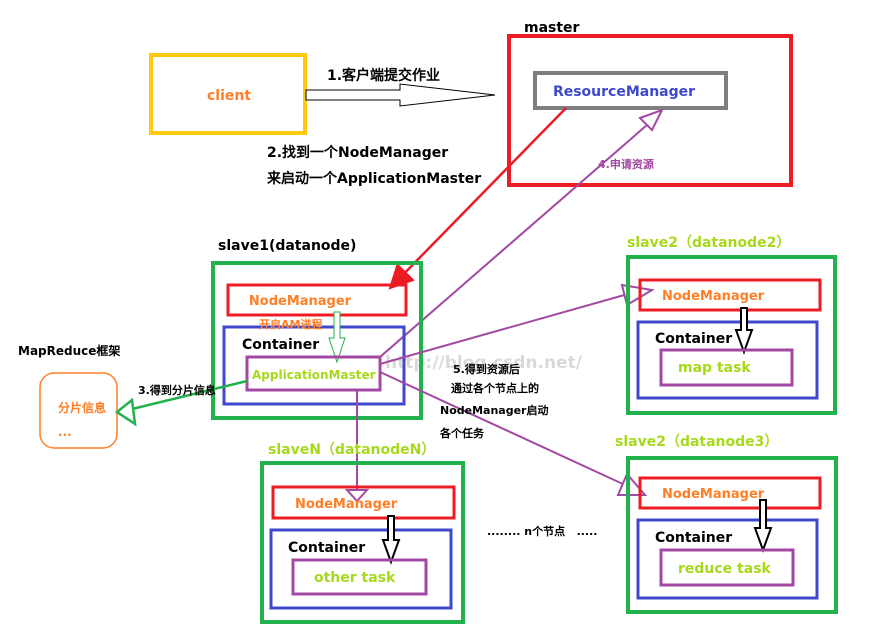  I want to click on slave3-container-label: Container, so click(693, 538).